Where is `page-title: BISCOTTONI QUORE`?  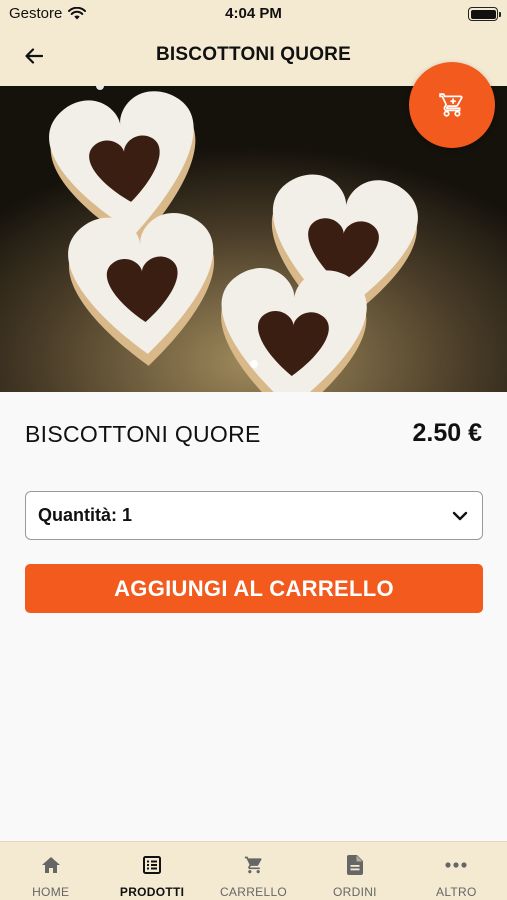
page-title: BISCOTTONI QUORE is located at coordinates (253, 54).